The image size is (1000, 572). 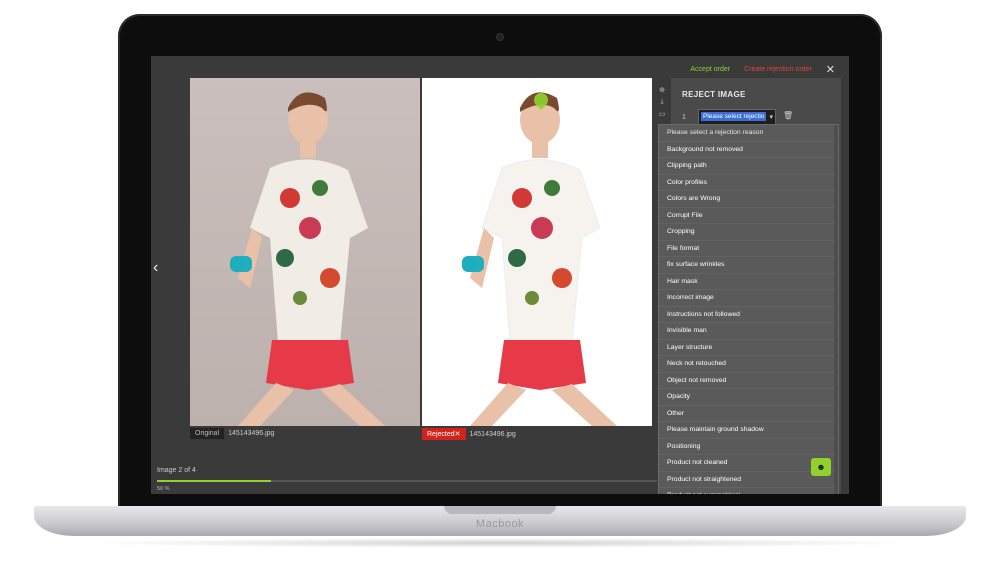 I want to click on top-actions: Accept order Create rejection order ✕, so click(x=762, y=69).